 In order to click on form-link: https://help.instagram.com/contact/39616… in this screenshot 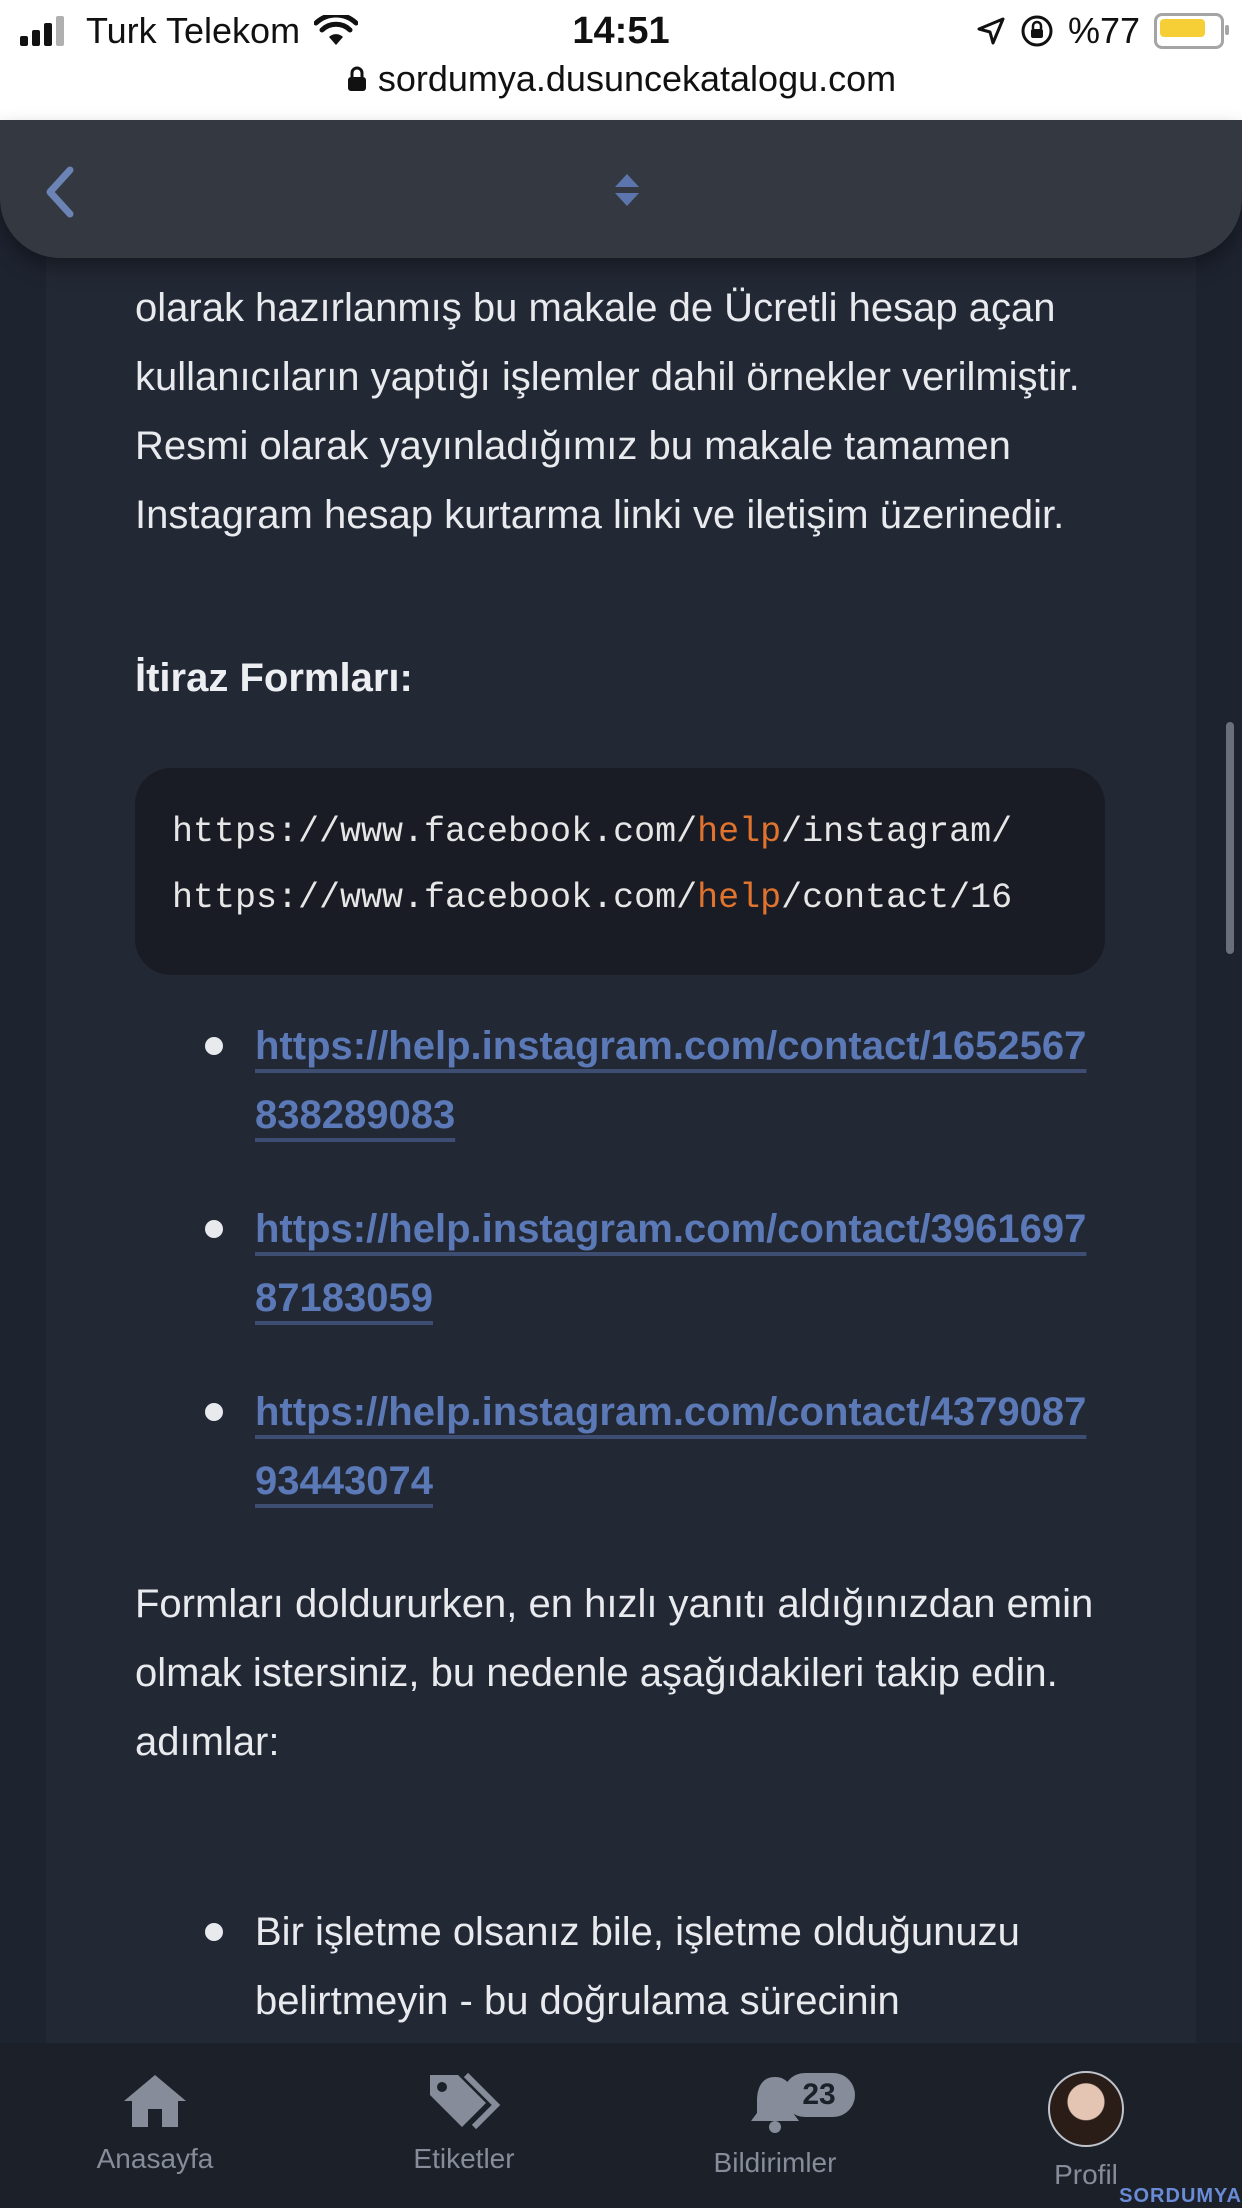, I will do `click(670, 1263)`.